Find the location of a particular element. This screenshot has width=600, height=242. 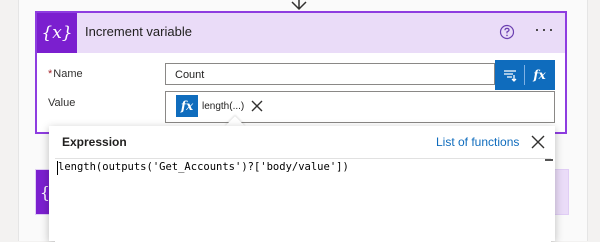

variable-icon: { is located at coordinates (43, 192).